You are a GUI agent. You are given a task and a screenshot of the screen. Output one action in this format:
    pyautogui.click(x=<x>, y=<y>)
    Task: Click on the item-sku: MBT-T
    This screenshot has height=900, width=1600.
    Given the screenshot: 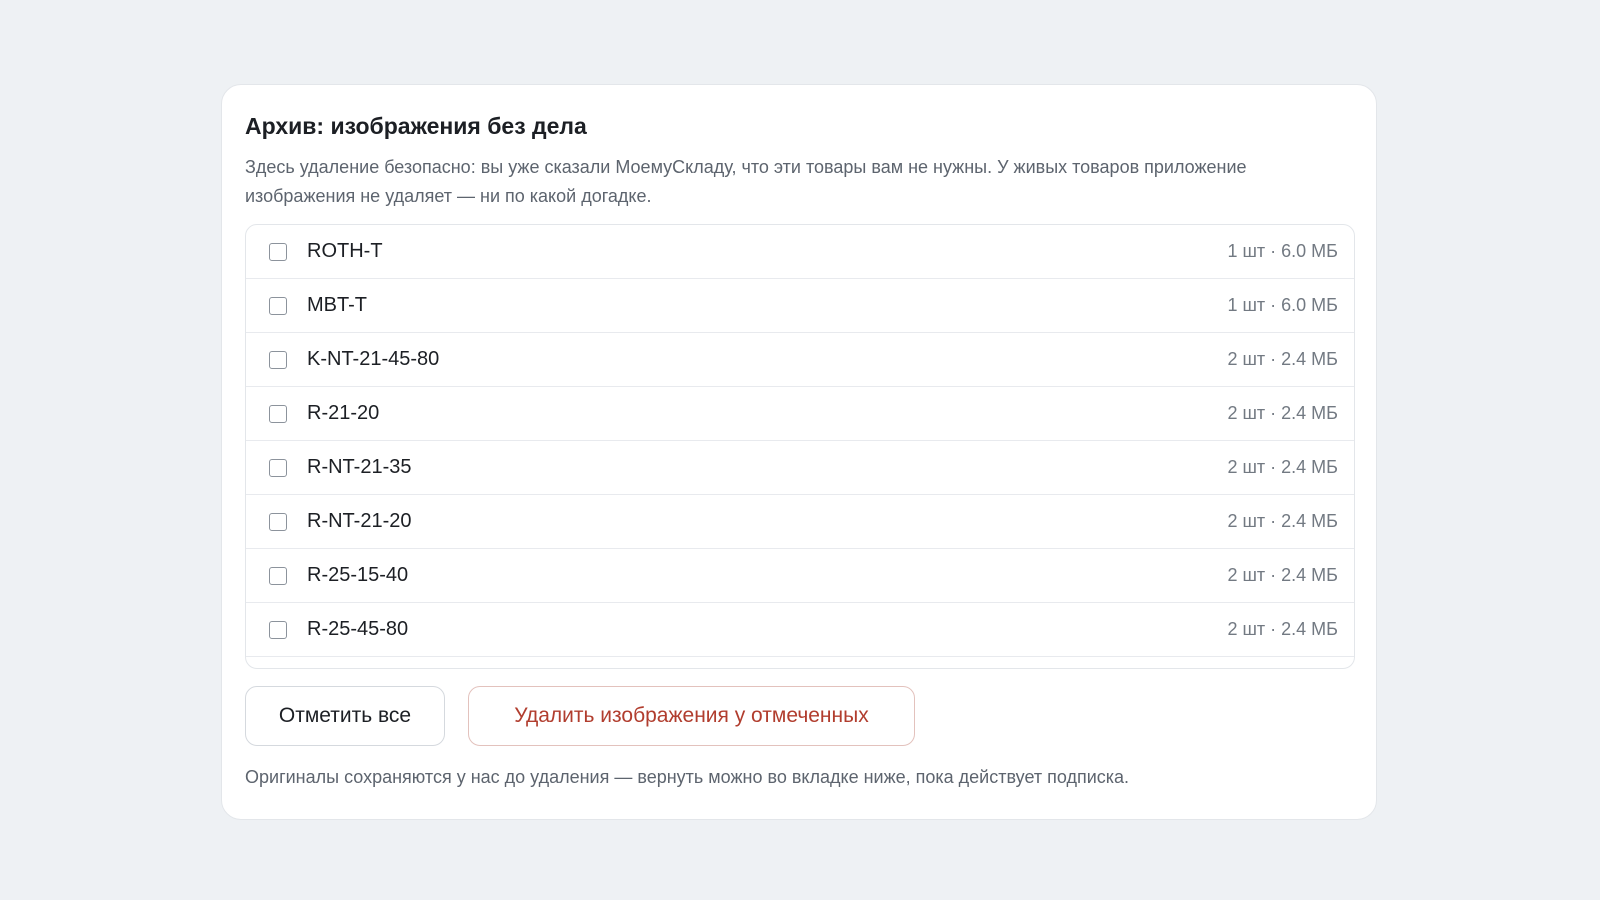 What is the action you would take?
    pyautogui.click(x=337, y=305)
    